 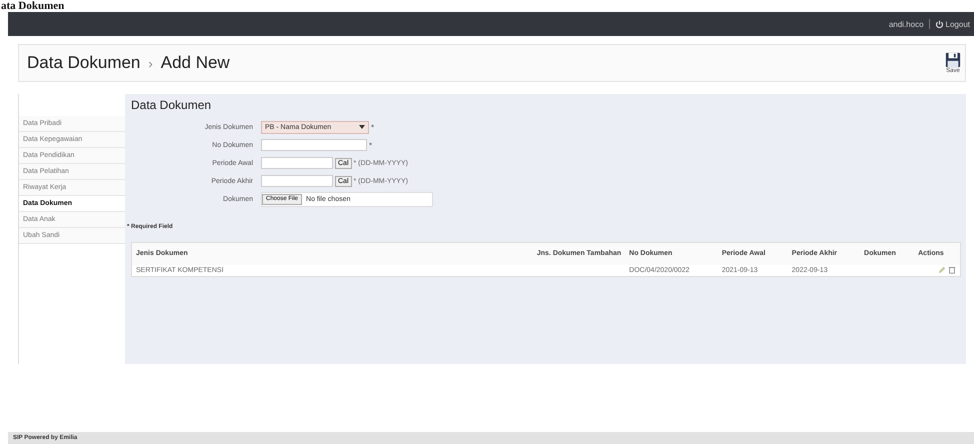 I want to click on breadcrumb-item: Data Dokumen, so click(x=83, y=63).